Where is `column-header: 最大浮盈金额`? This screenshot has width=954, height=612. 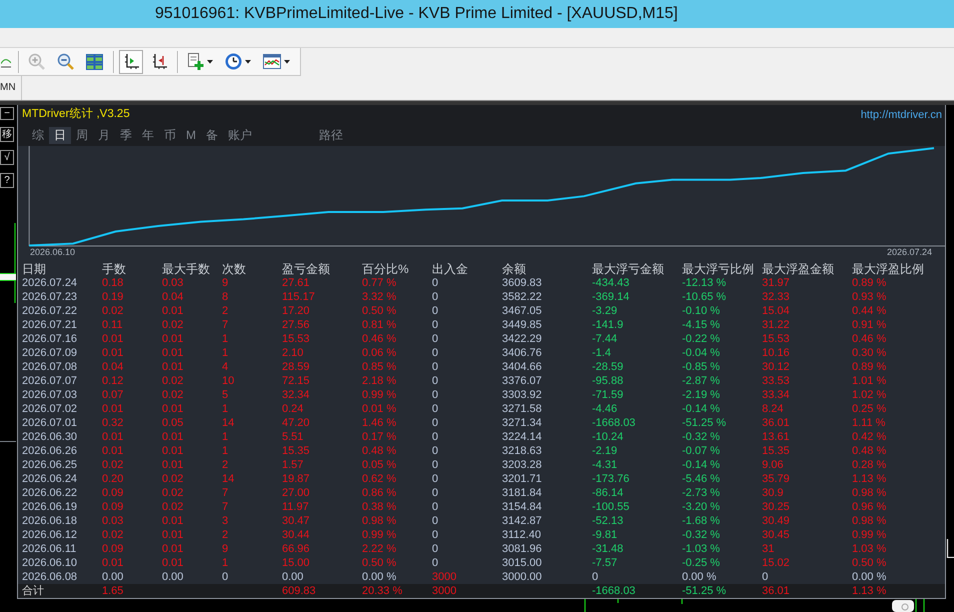
column-header: 最大浮盈金额 is located at coordinates (798, 269).